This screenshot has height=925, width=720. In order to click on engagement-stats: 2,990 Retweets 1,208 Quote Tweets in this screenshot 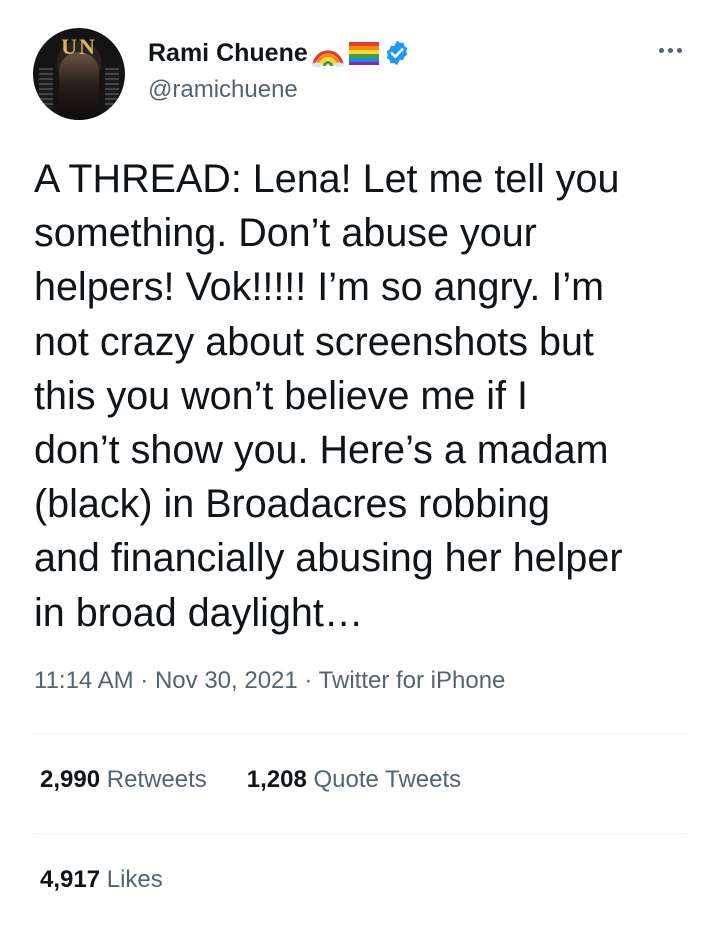, I will do `click(250, 780)`.